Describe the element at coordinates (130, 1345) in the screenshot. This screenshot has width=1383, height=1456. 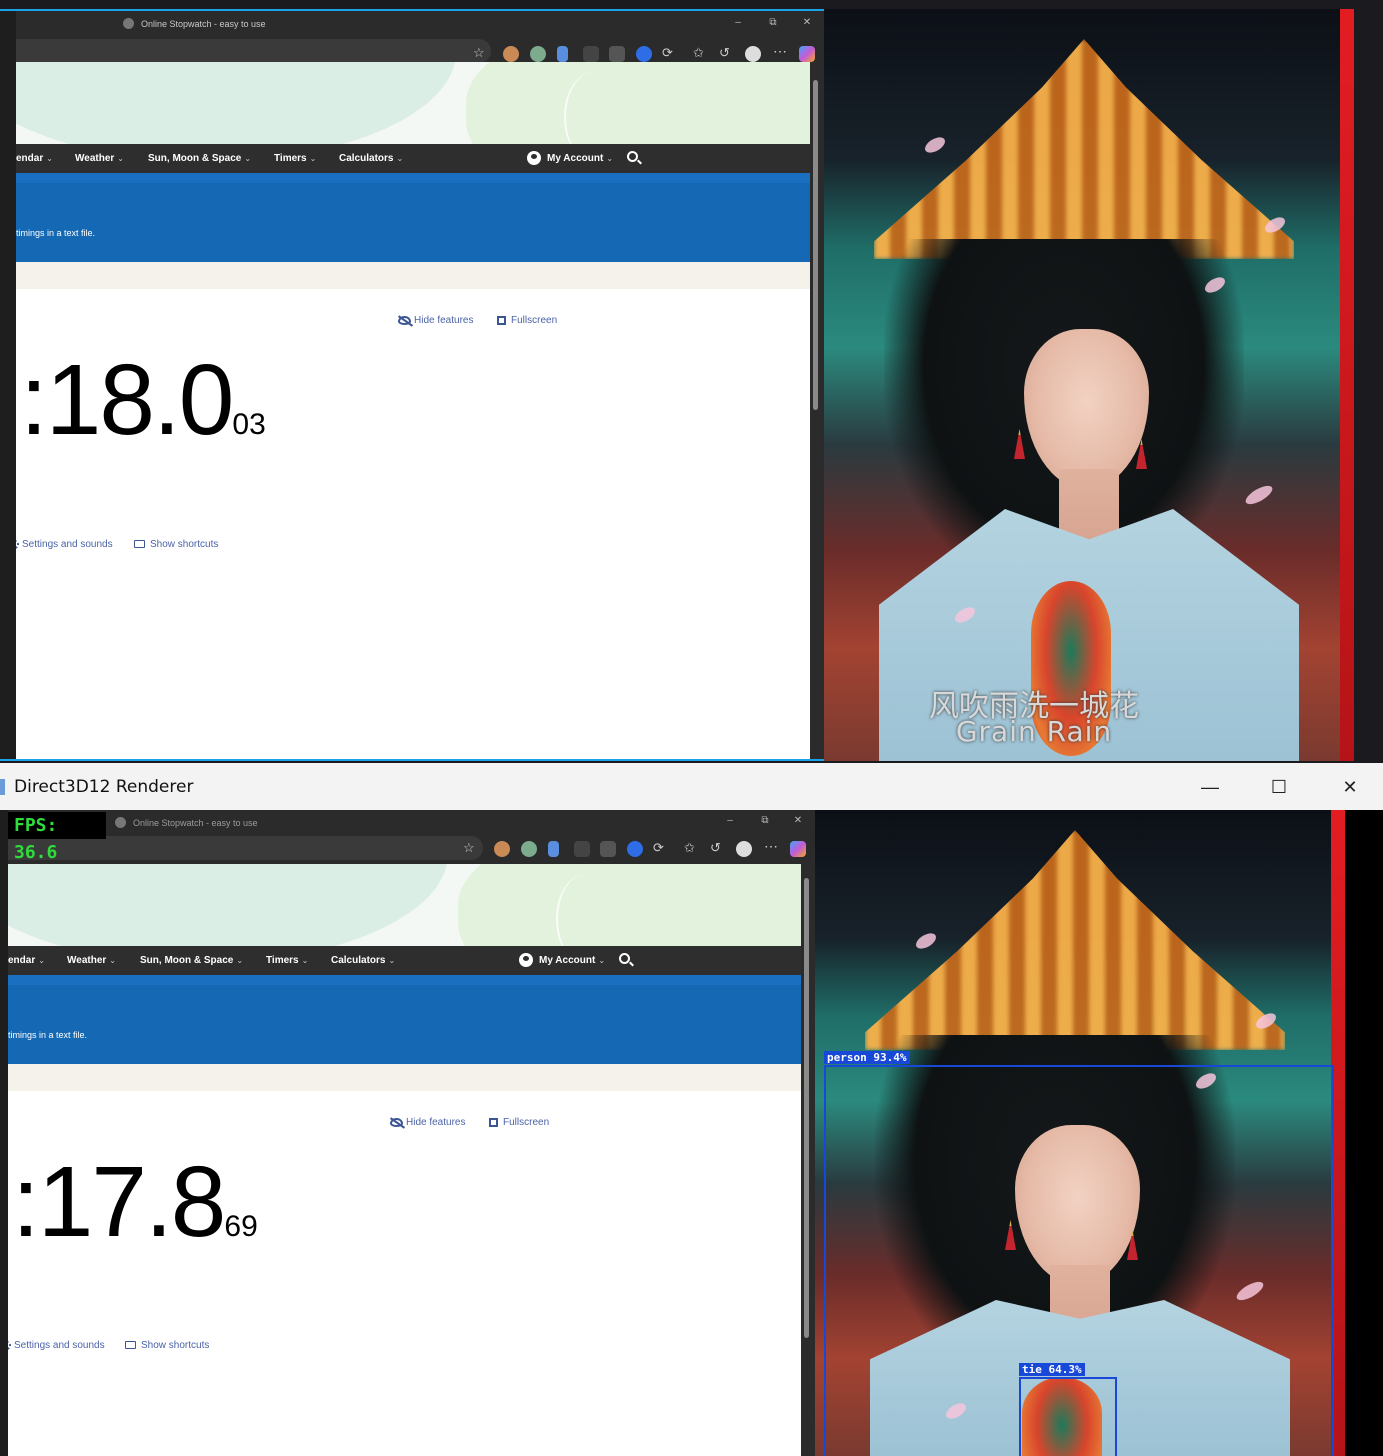
I see `rendered-keyboard-icon` at that location.